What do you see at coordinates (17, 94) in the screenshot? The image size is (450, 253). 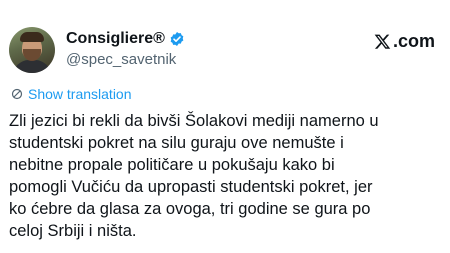 I see `globe-icon` at bounding box center [17, 94].